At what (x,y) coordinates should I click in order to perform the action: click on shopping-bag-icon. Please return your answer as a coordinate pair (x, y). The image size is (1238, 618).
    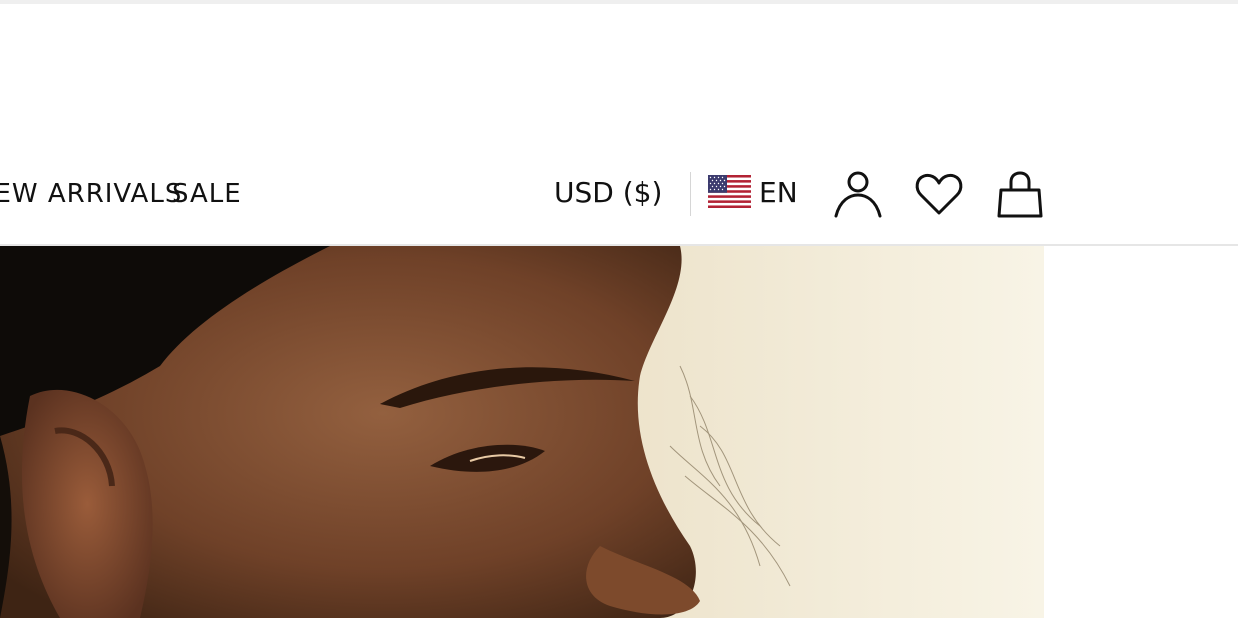
    Looking at the image, I should click on (1020, 194).